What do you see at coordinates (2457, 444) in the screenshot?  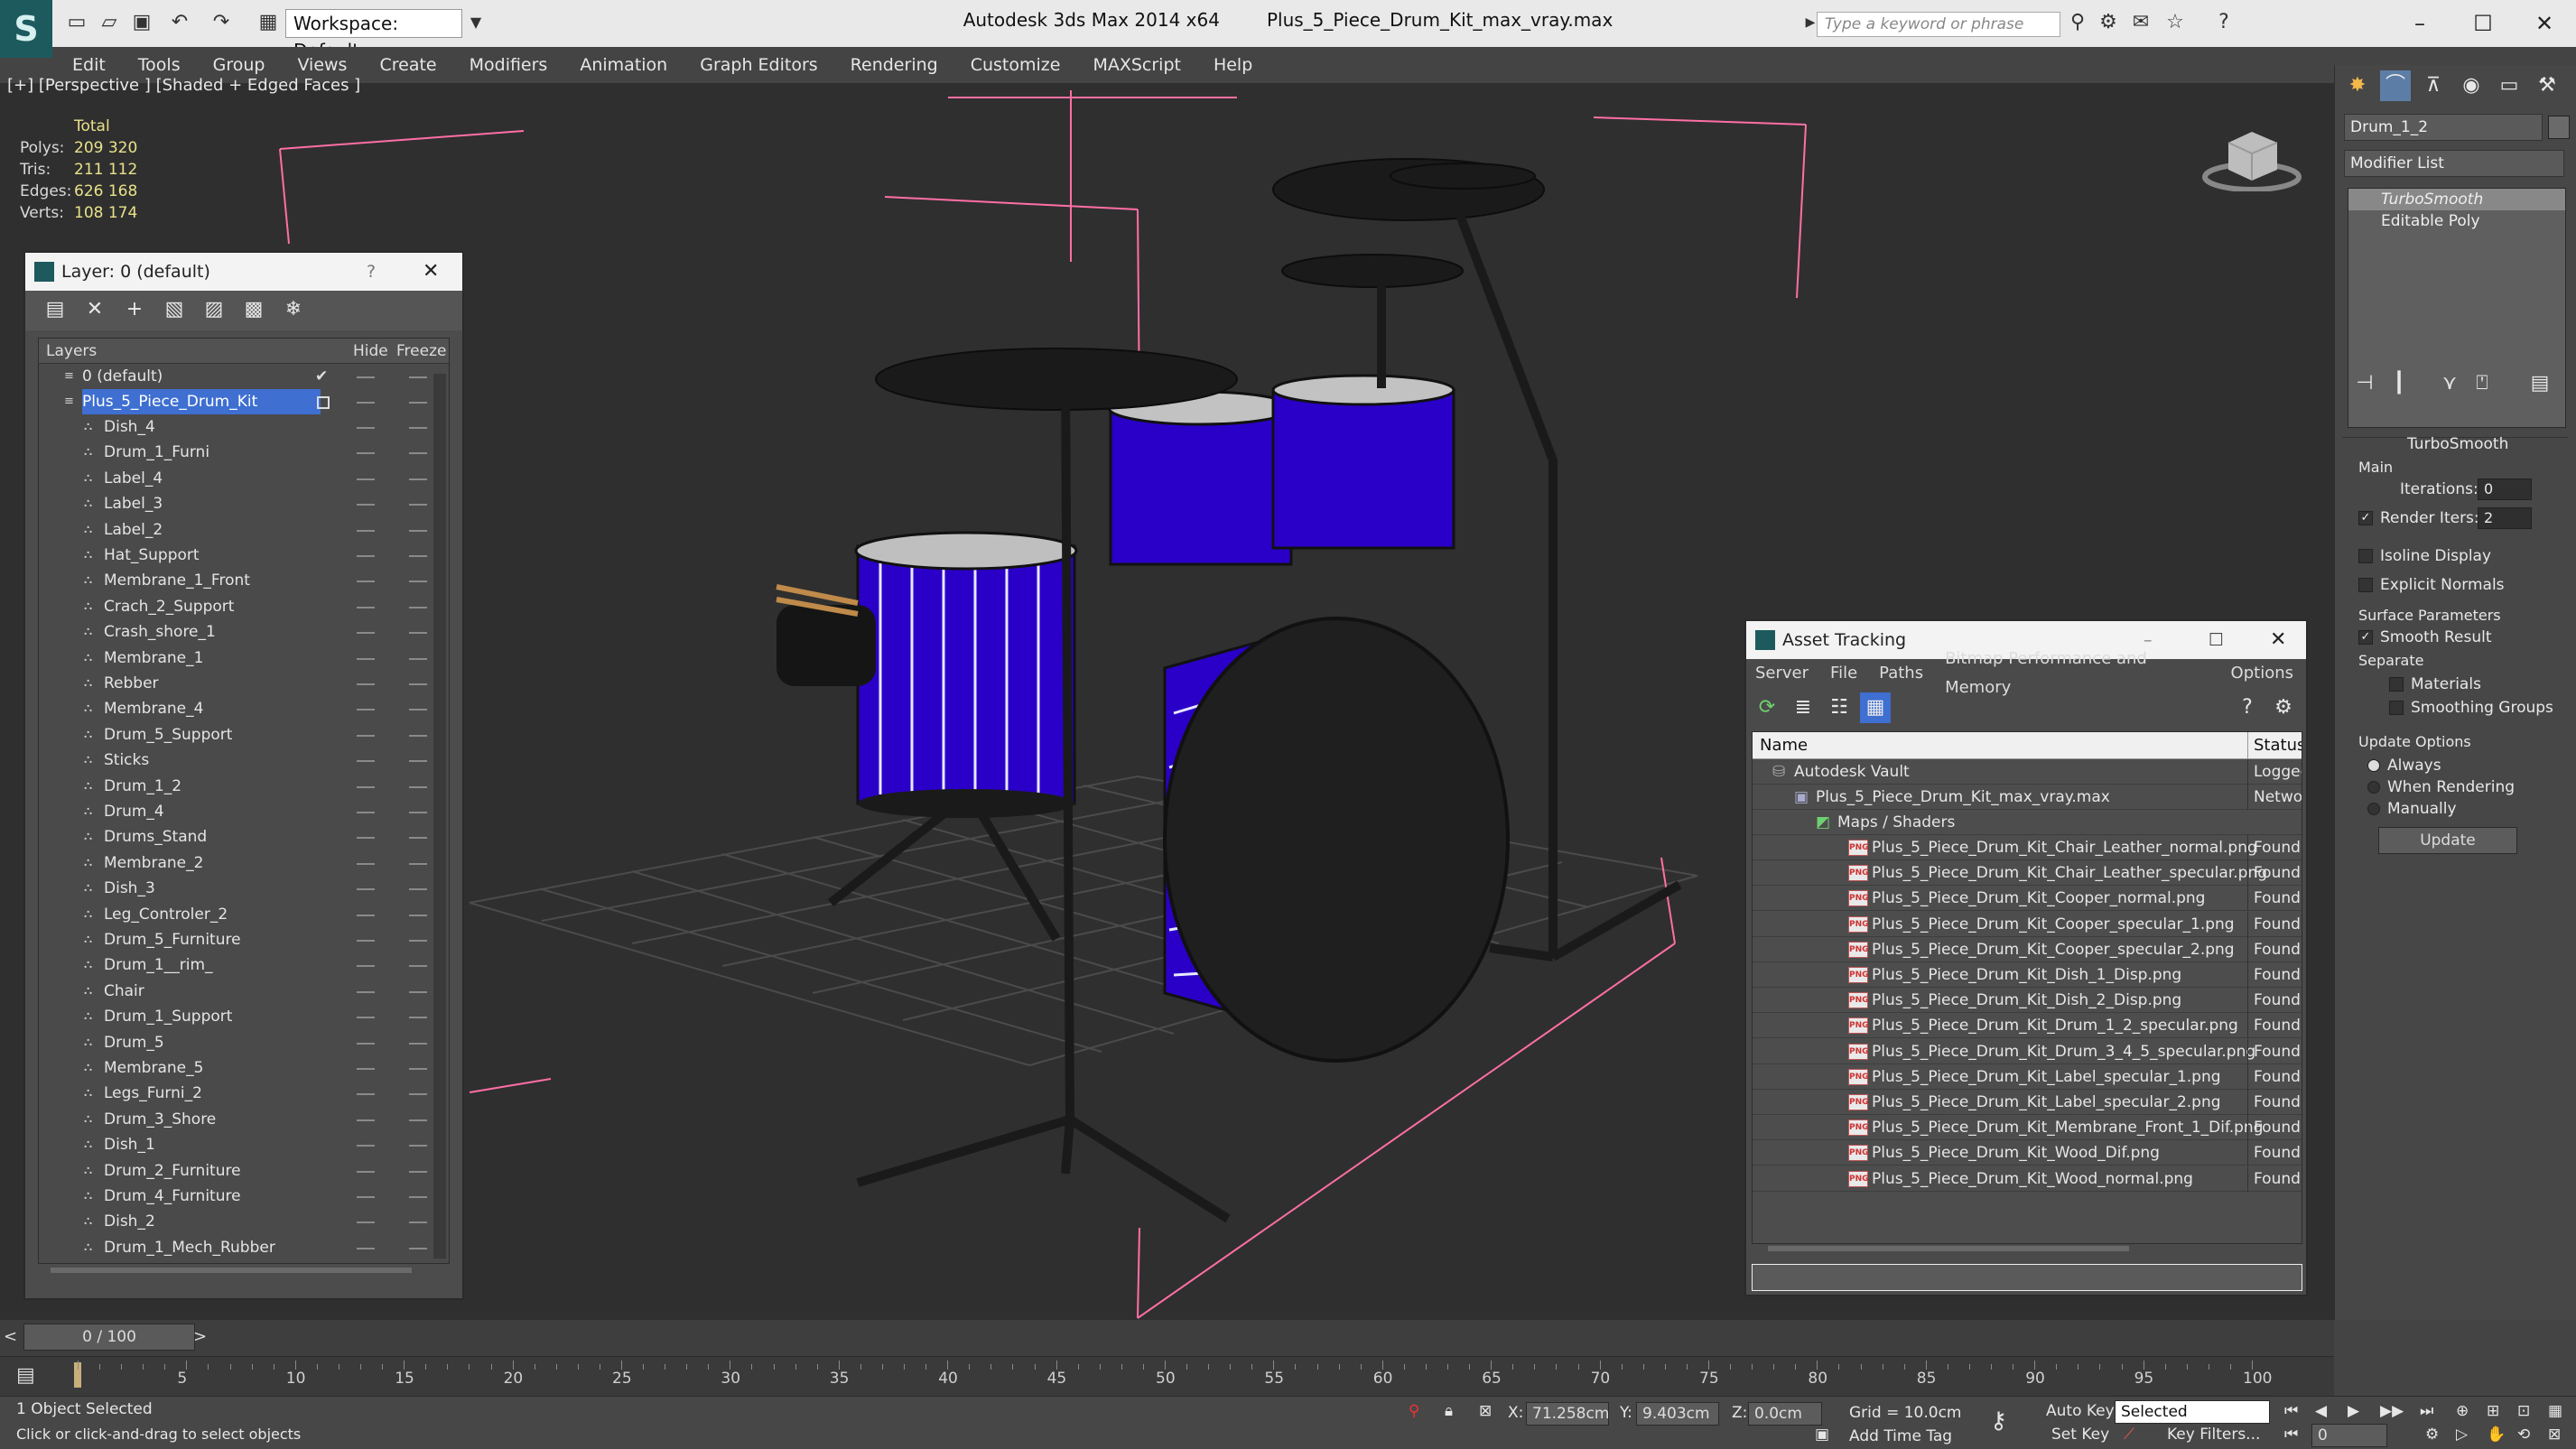 I see `turbosmooth-rollout-title: TurboSmooth` at bounding box center [2457, 444].